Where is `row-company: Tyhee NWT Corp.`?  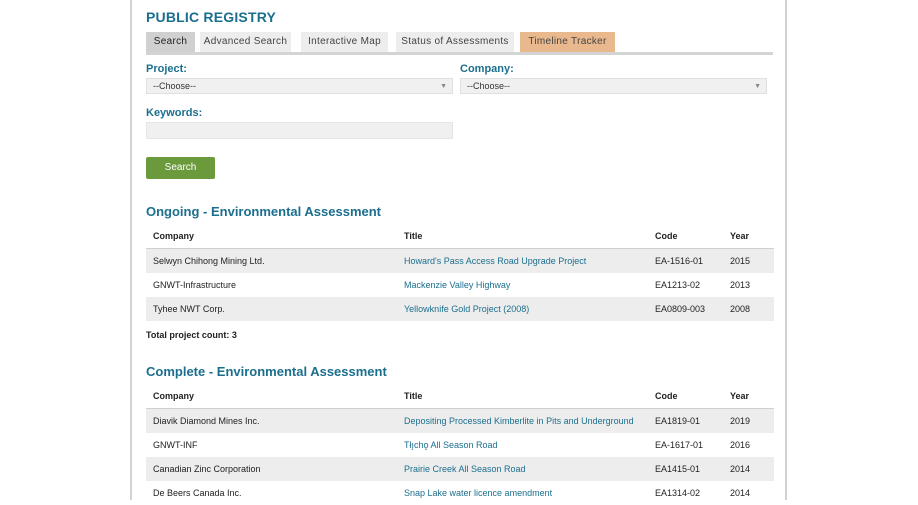
row-company: Tyhee NWT Corp. is located at coordinates (271, 309).